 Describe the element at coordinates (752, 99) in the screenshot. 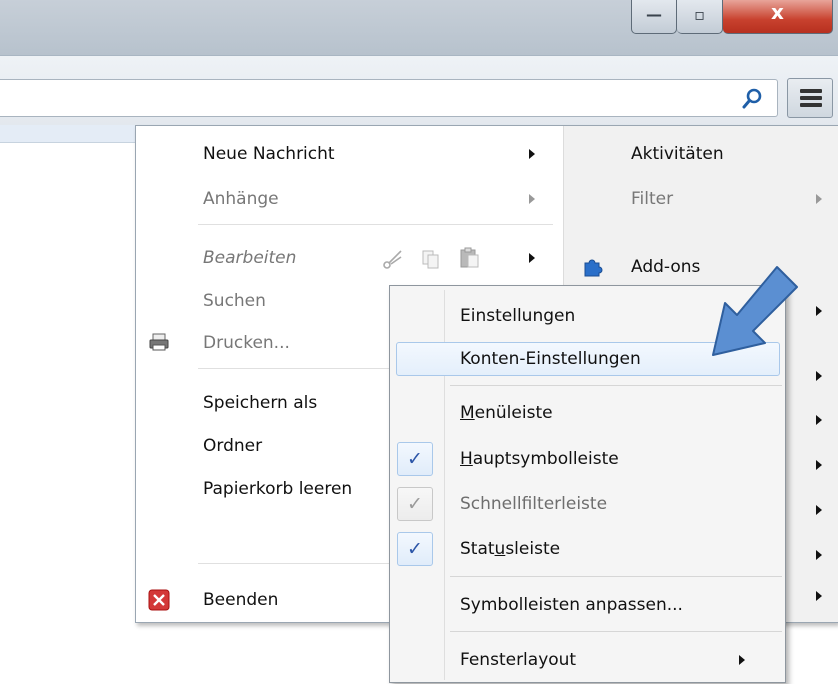

I see `search-icon` at that location.